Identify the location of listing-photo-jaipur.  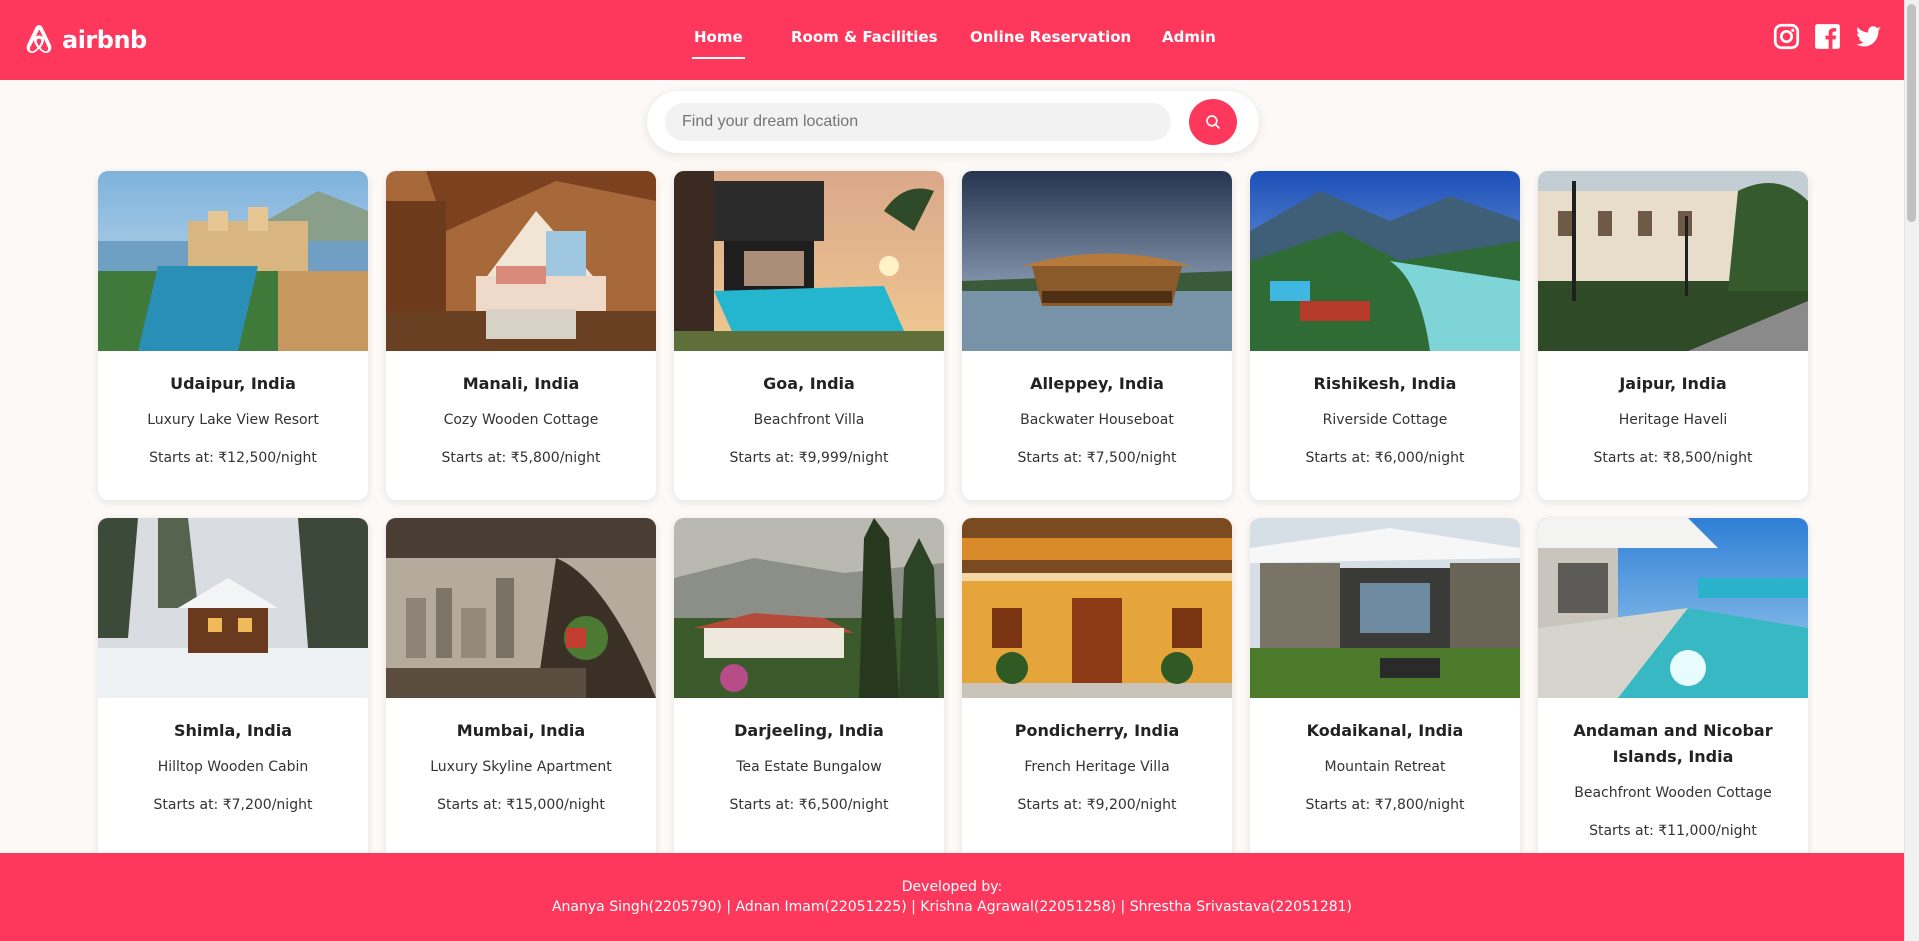
(1673, 261).